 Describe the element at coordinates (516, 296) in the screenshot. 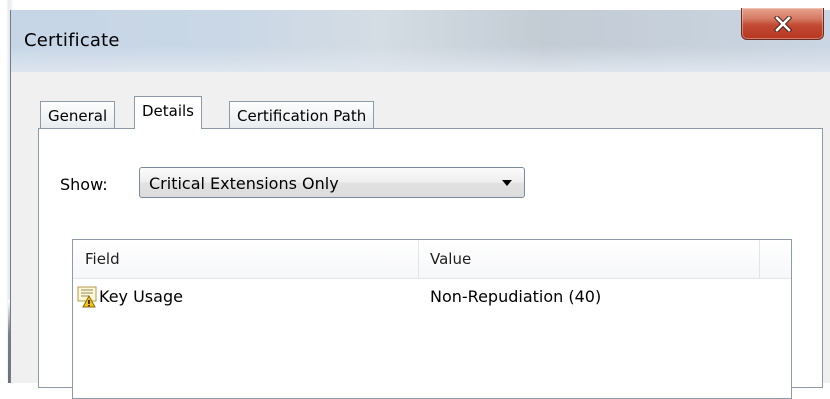

I see `field-value: Non-Repudiation (40)` at that location.